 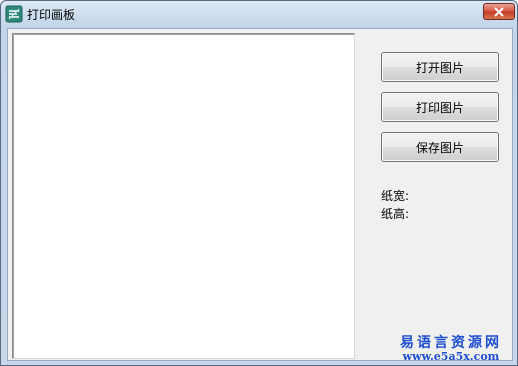 What do you see at coordinates (451, 356) in the screenshot?
I see `watermark-site-url: www.e5a5x.com` at bounding box center [451, 356].